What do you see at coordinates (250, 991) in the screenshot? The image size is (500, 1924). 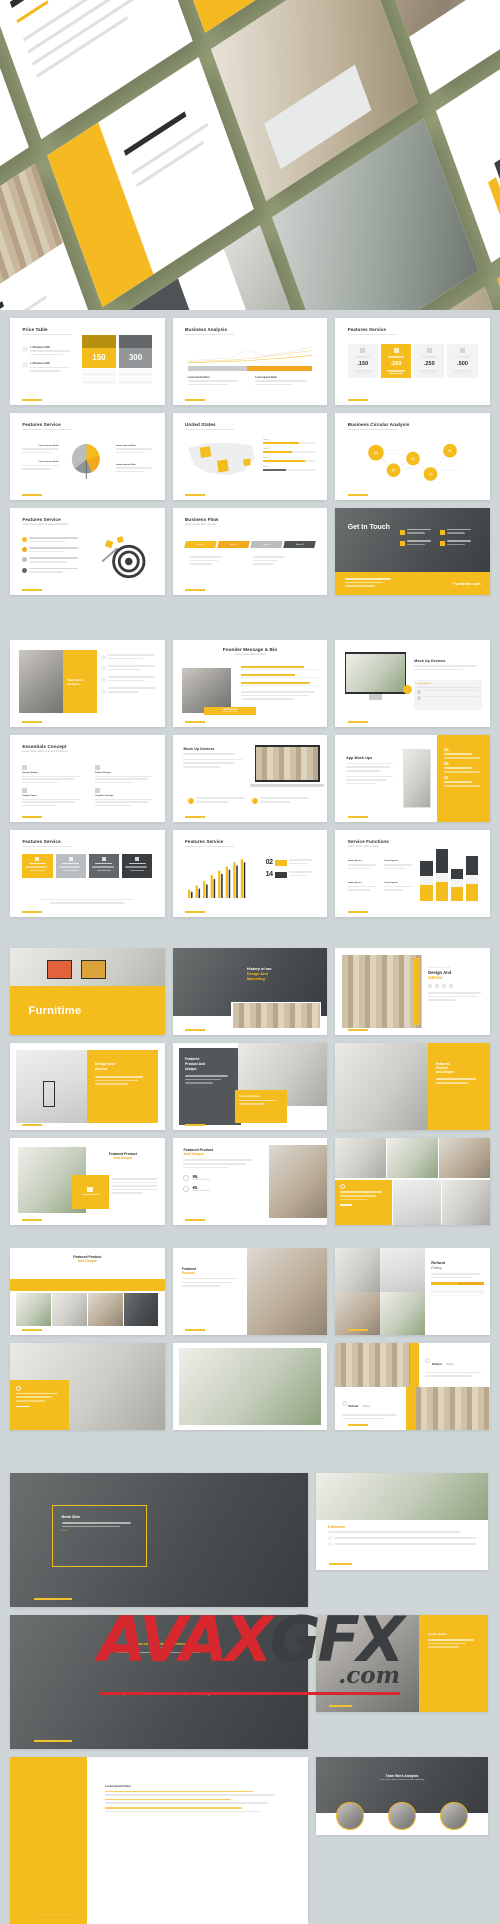 I see `slide-history-design-marketing: History of our Design And Marketing` at bounding box center [250, 991].